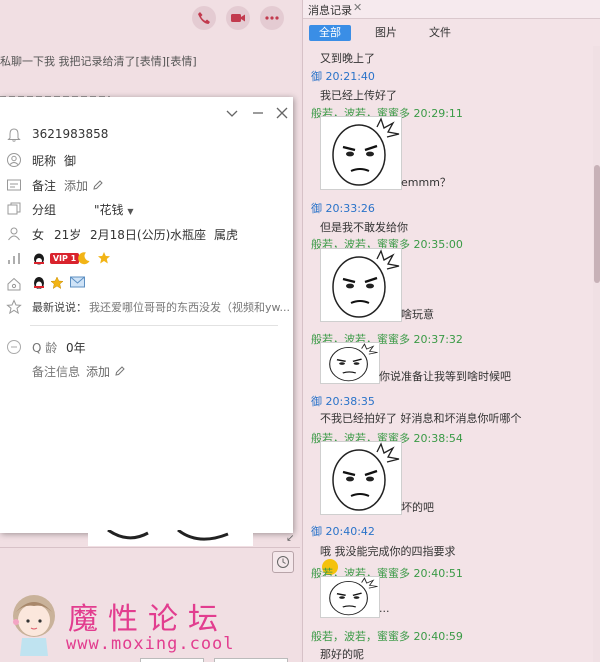 The width and height of the screenshot is (600, 662). I want to click on add-remark-info-text: 添加, so click(98, 372).